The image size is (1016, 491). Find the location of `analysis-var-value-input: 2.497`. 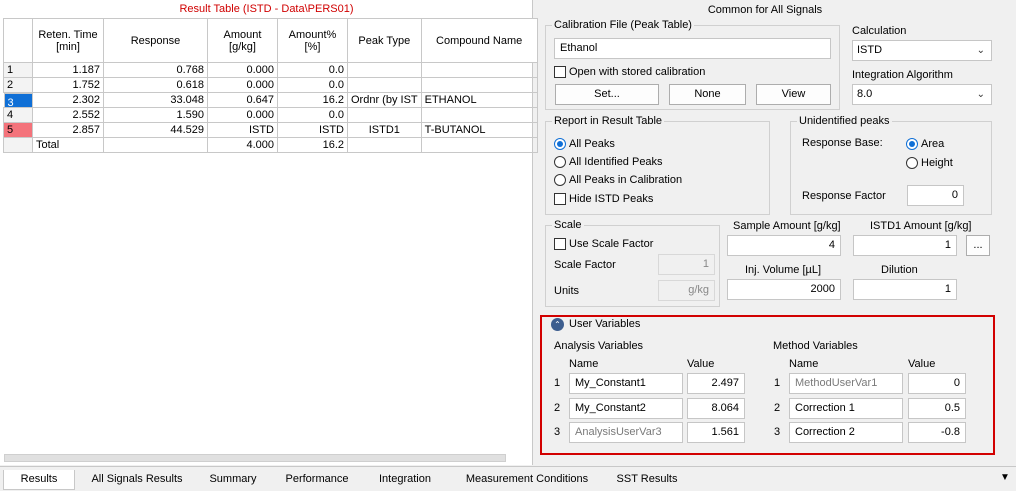

analysis-var-value-input: 2.497 is located at coordinates (716, 383).